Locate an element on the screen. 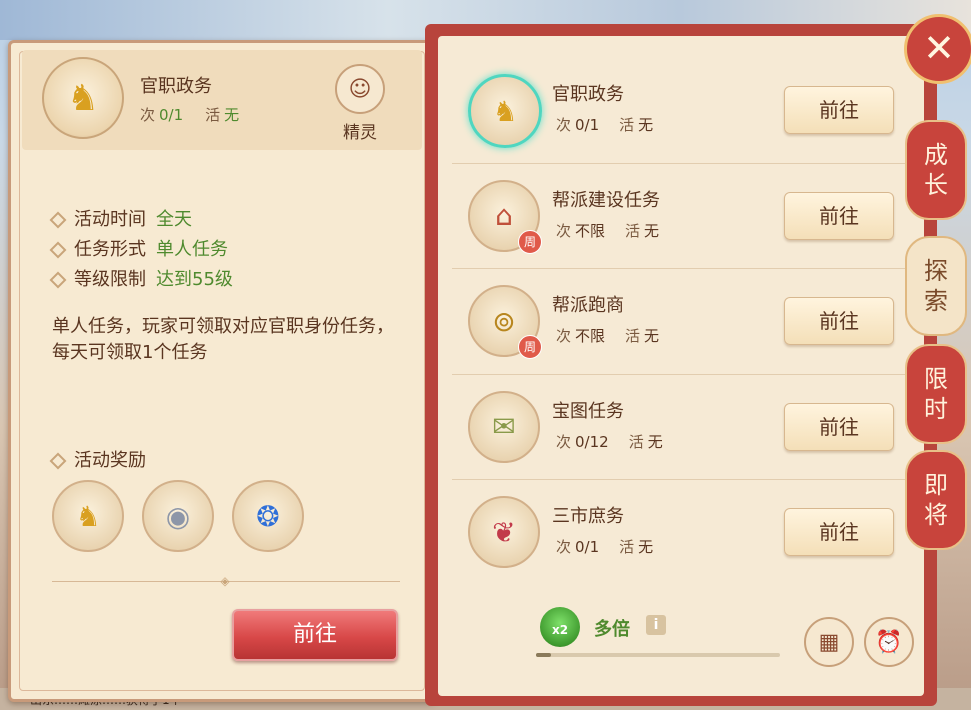  close-button: ✕ is located at coordinates (937, 49).